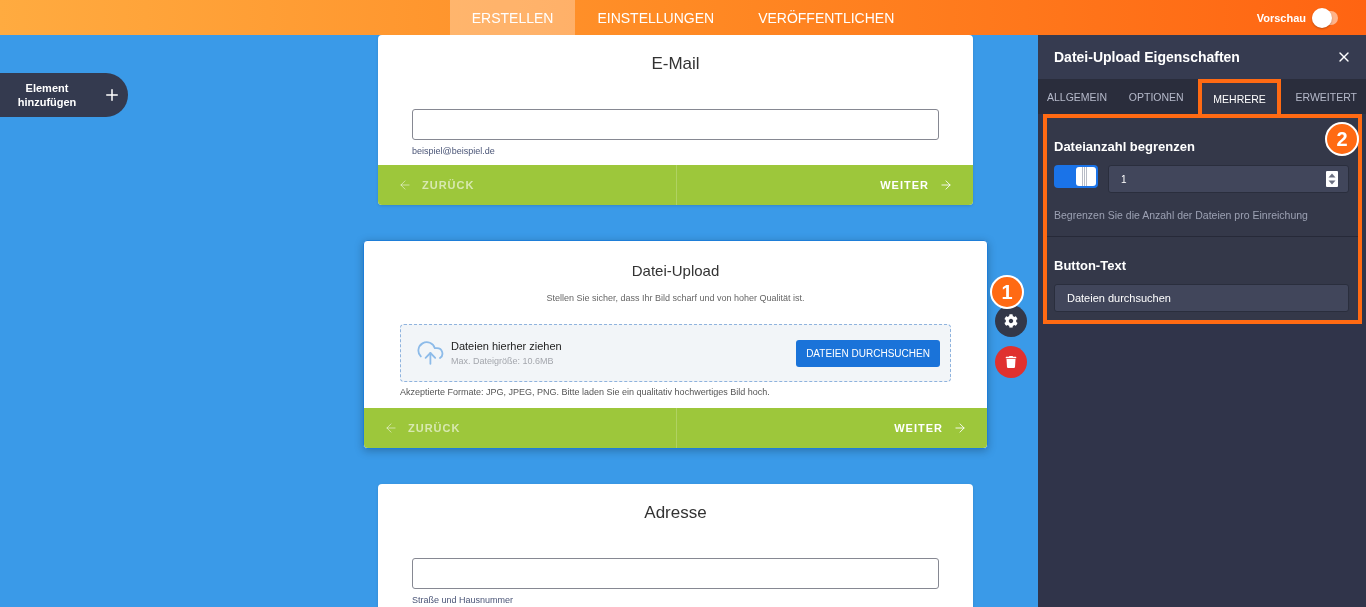 The height and width of the screenshot is (607, 1366). I want to click on panel-tab: OPTIONEN, so click(1156, 96).